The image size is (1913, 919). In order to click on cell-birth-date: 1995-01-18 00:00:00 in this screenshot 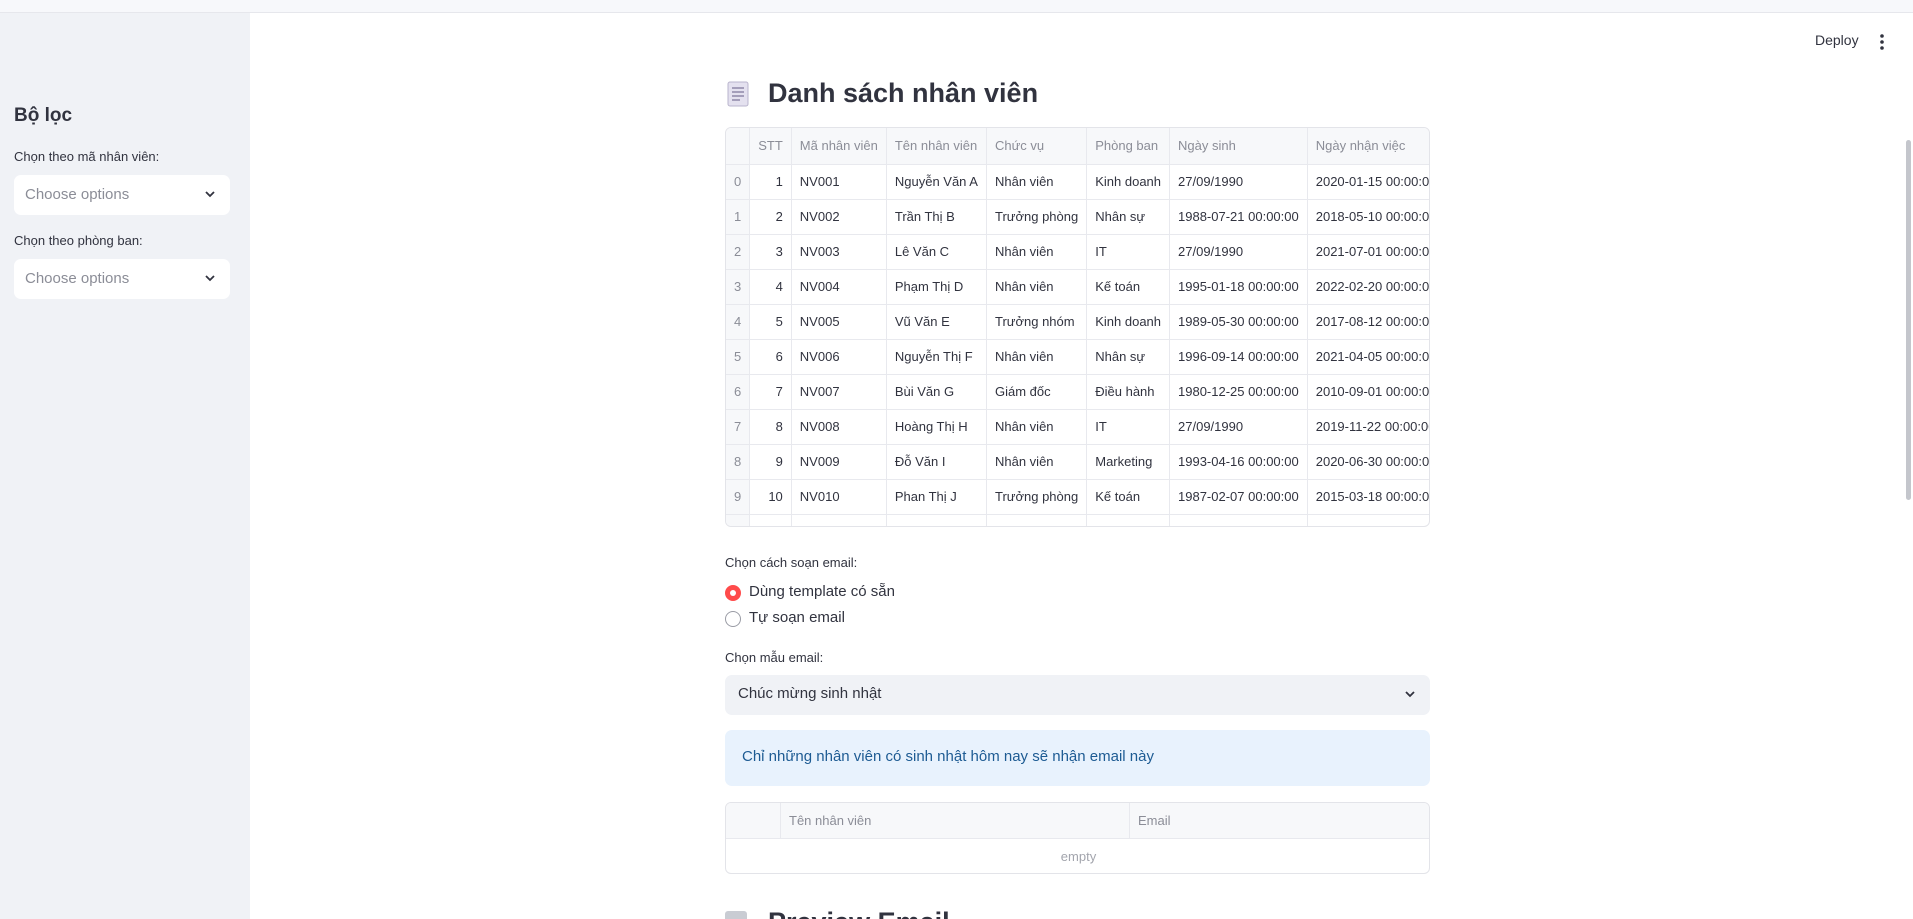, I will do `click(1238, 287)`.